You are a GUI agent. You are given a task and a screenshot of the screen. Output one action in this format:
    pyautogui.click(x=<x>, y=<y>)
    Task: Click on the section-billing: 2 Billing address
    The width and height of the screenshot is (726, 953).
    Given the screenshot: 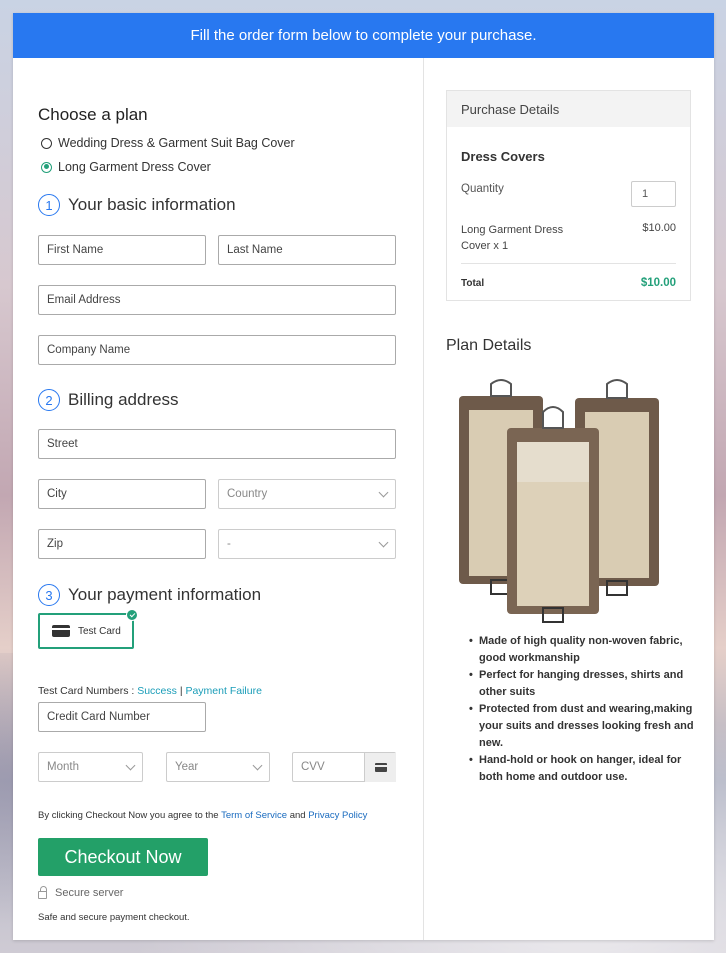 What is the action you would take?
    pyautogui.click(x=108, y=400)
    